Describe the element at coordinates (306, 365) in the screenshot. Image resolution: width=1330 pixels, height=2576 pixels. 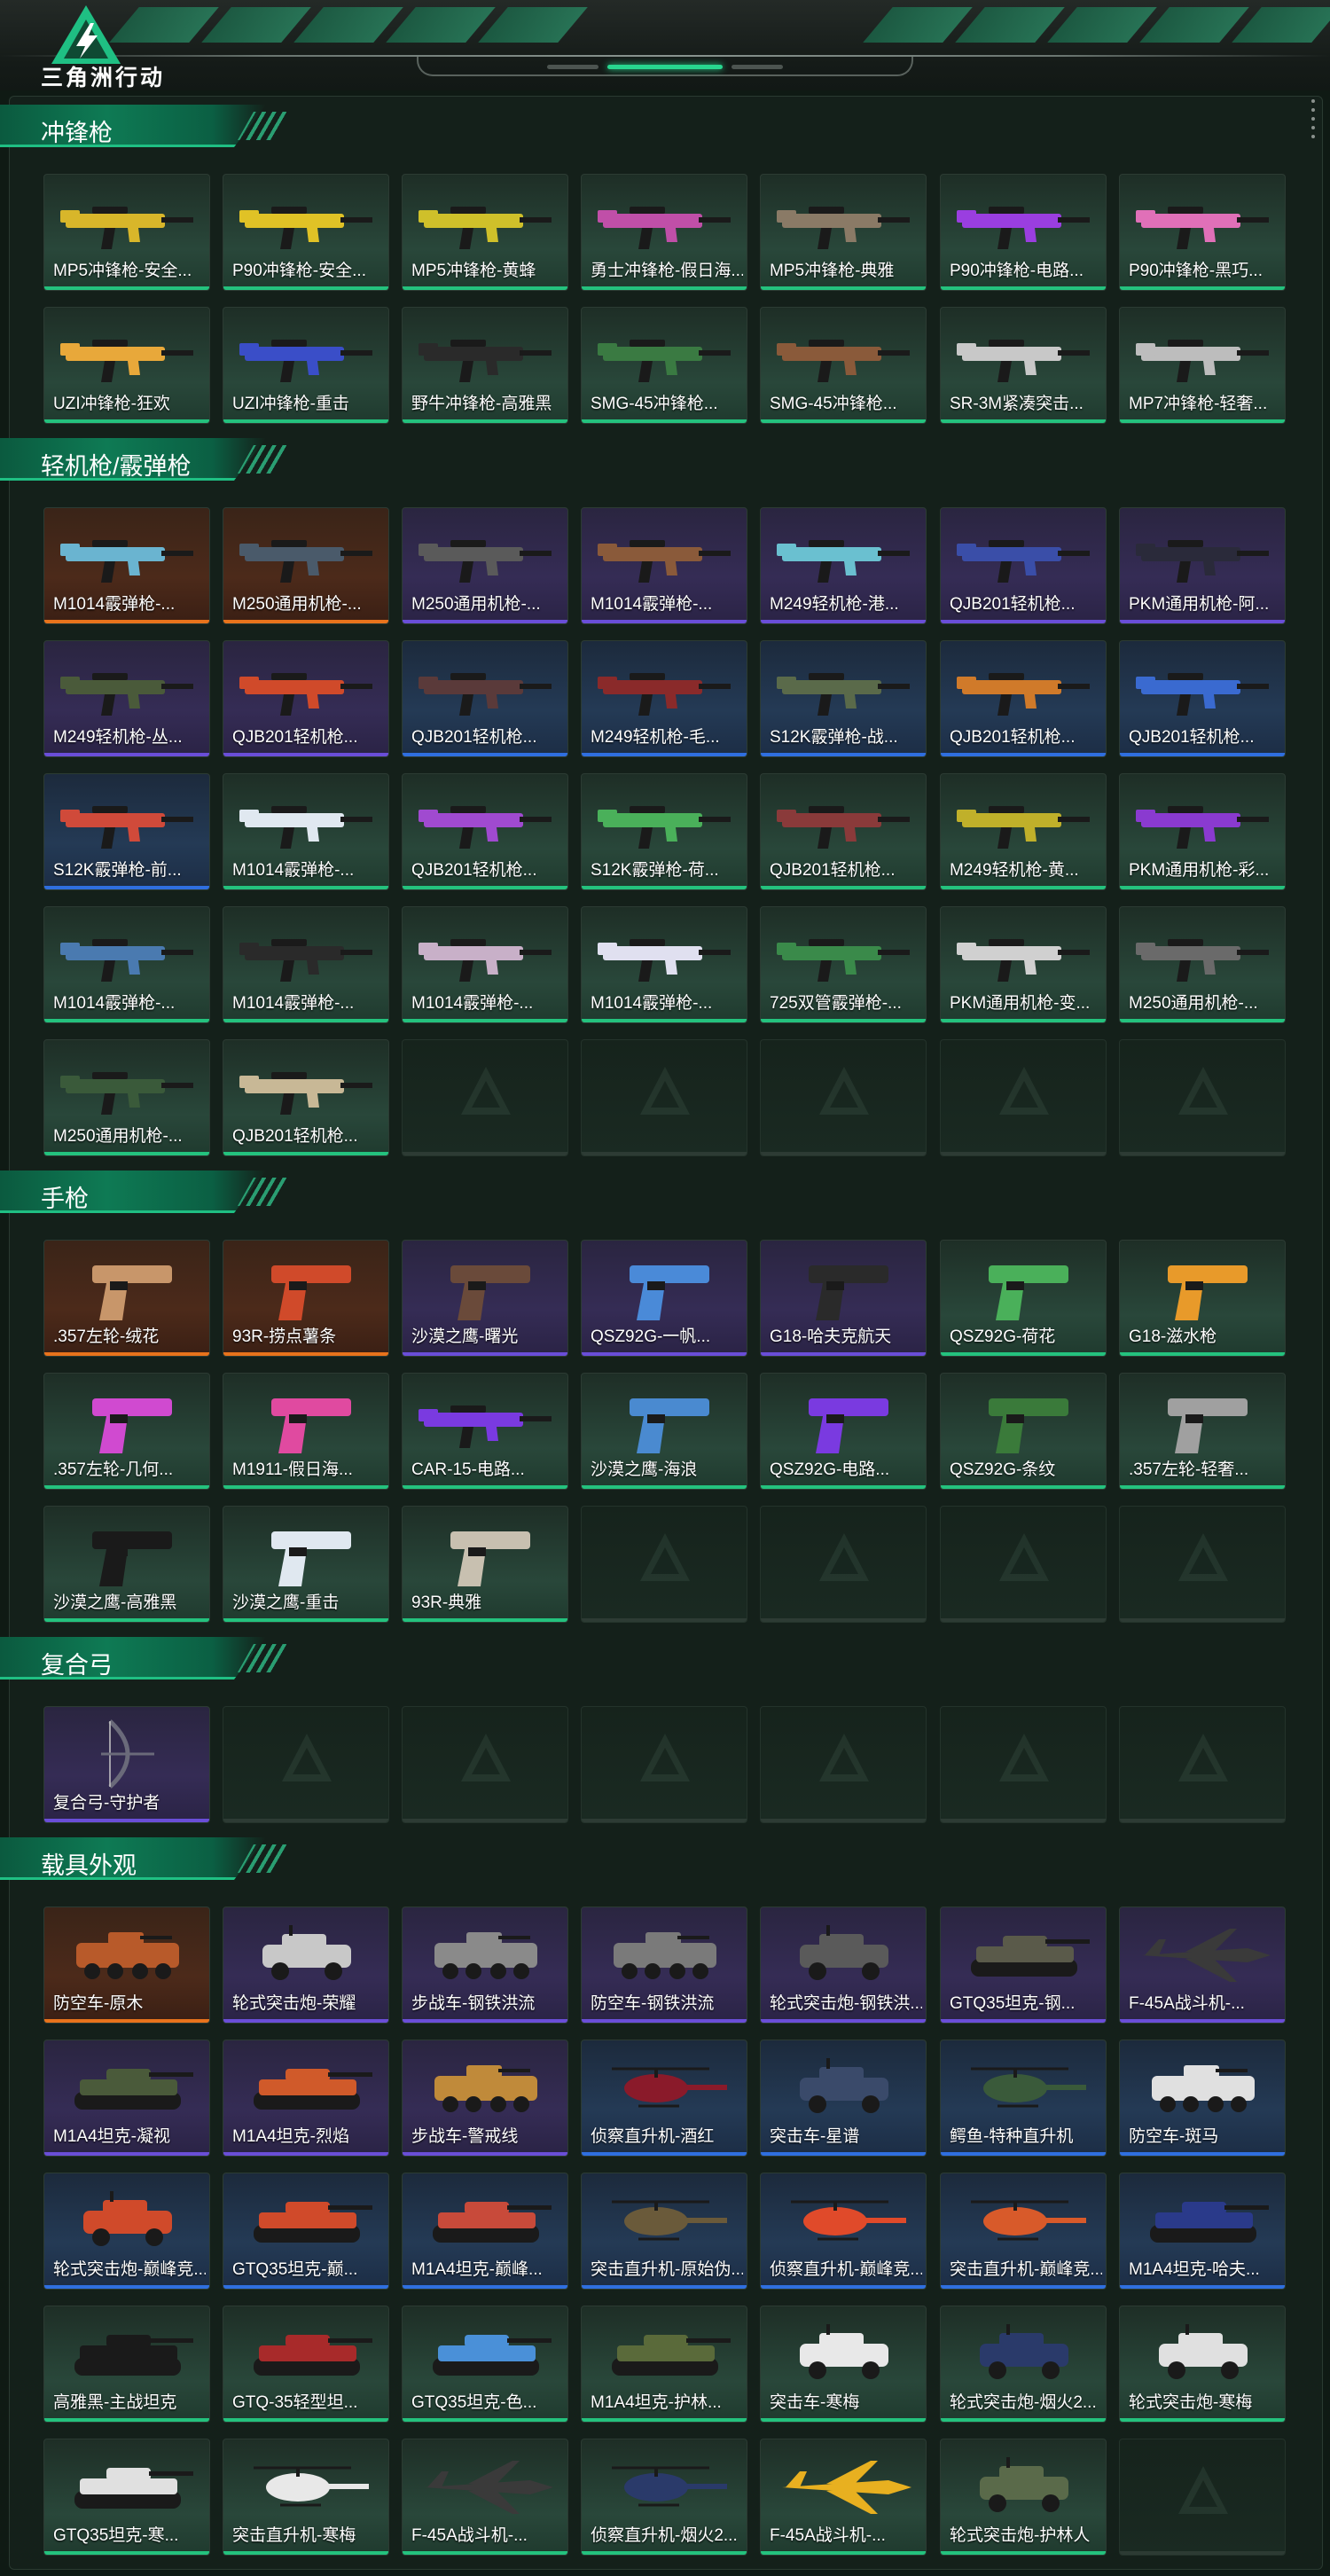
I see `skin-card: UZI冲锋枪-重击` at that location.